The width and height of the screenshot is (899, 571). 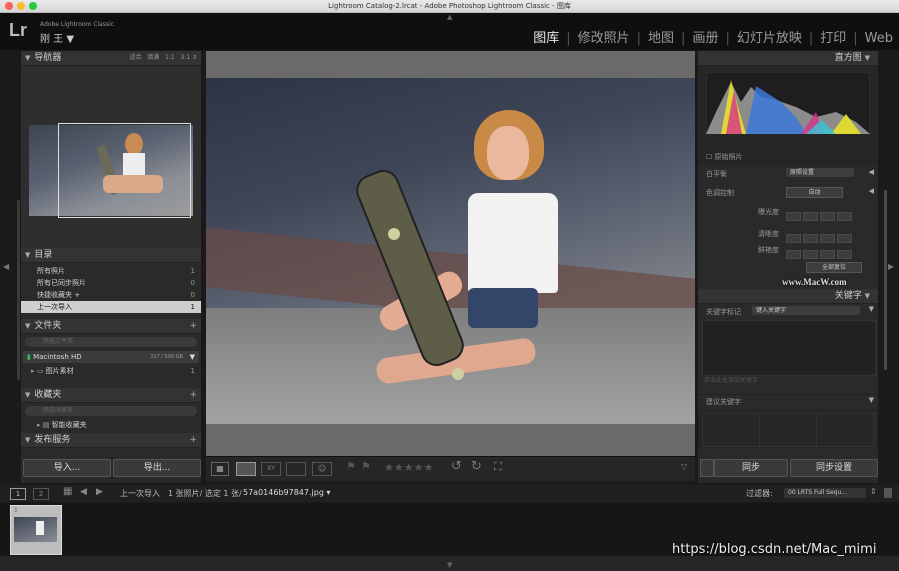 I want to click on add-collection-icon: +, so click(x=193, y=395).